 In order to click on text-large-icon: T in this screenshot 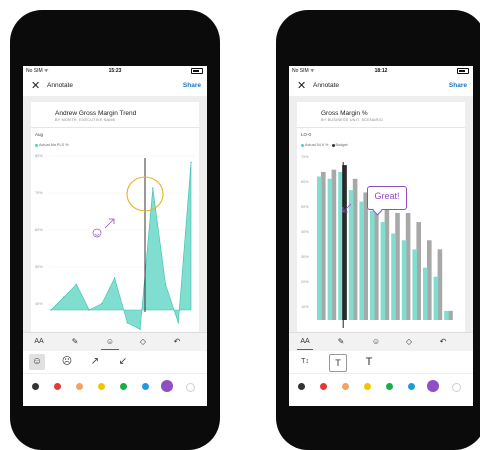, I will do `click(369, 362)`.